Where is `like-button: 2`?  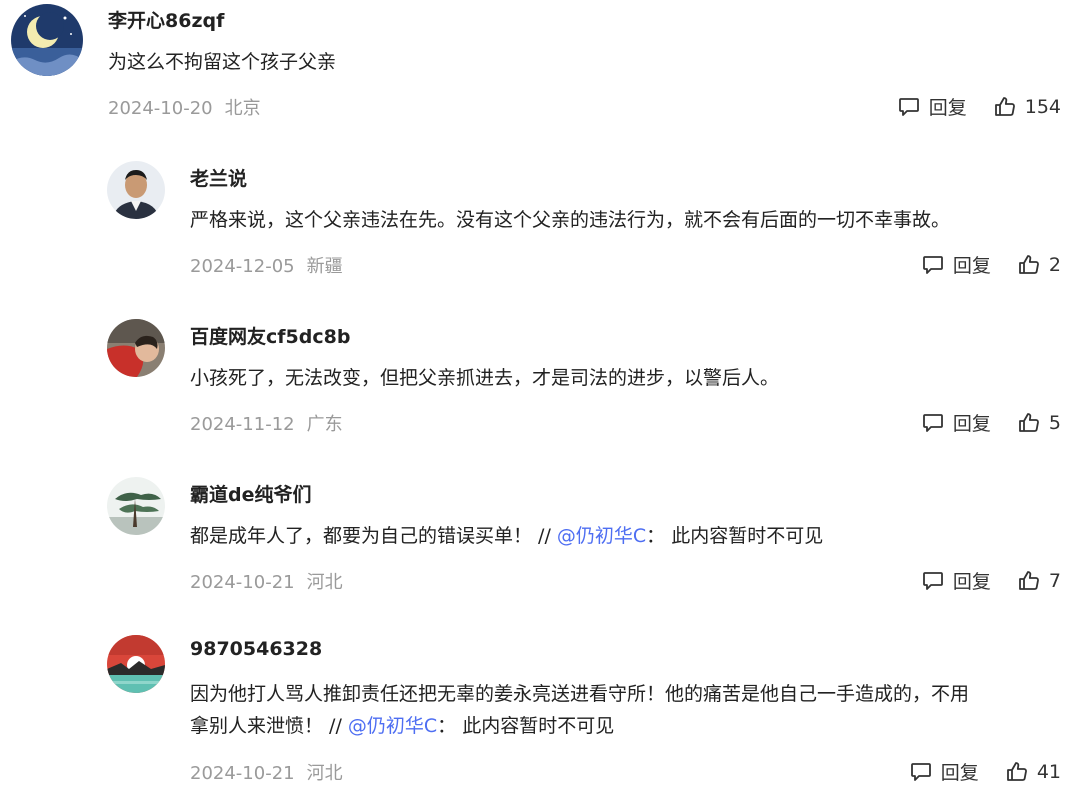
like-button: 2 is located at coordinates (1039, 265).